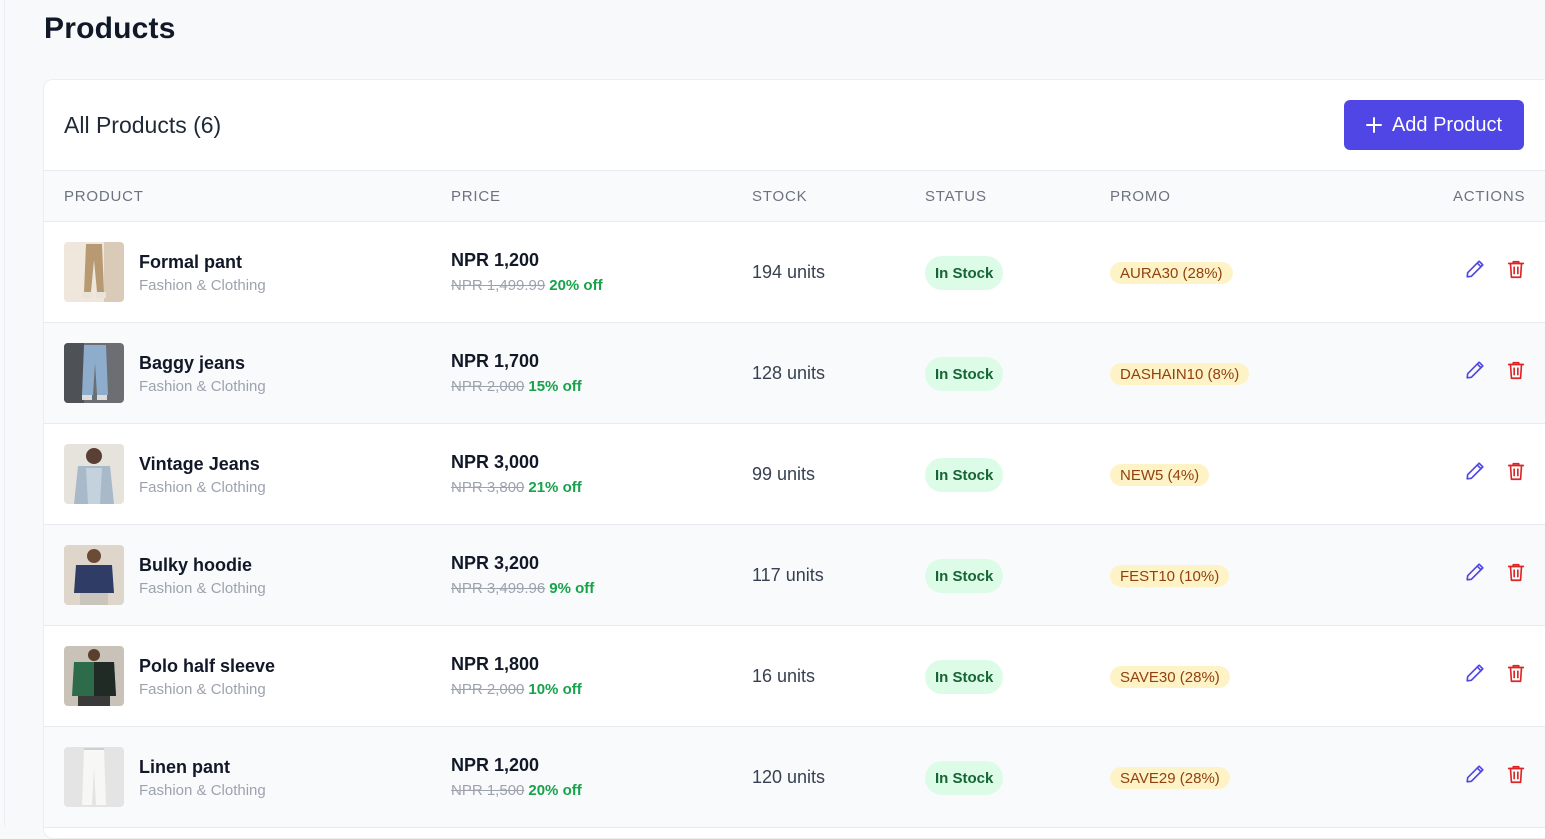 Image resolution: width=1545 pixels, height=839 pixels. I want to click on discount-label: 9% off, so click(572, 588).